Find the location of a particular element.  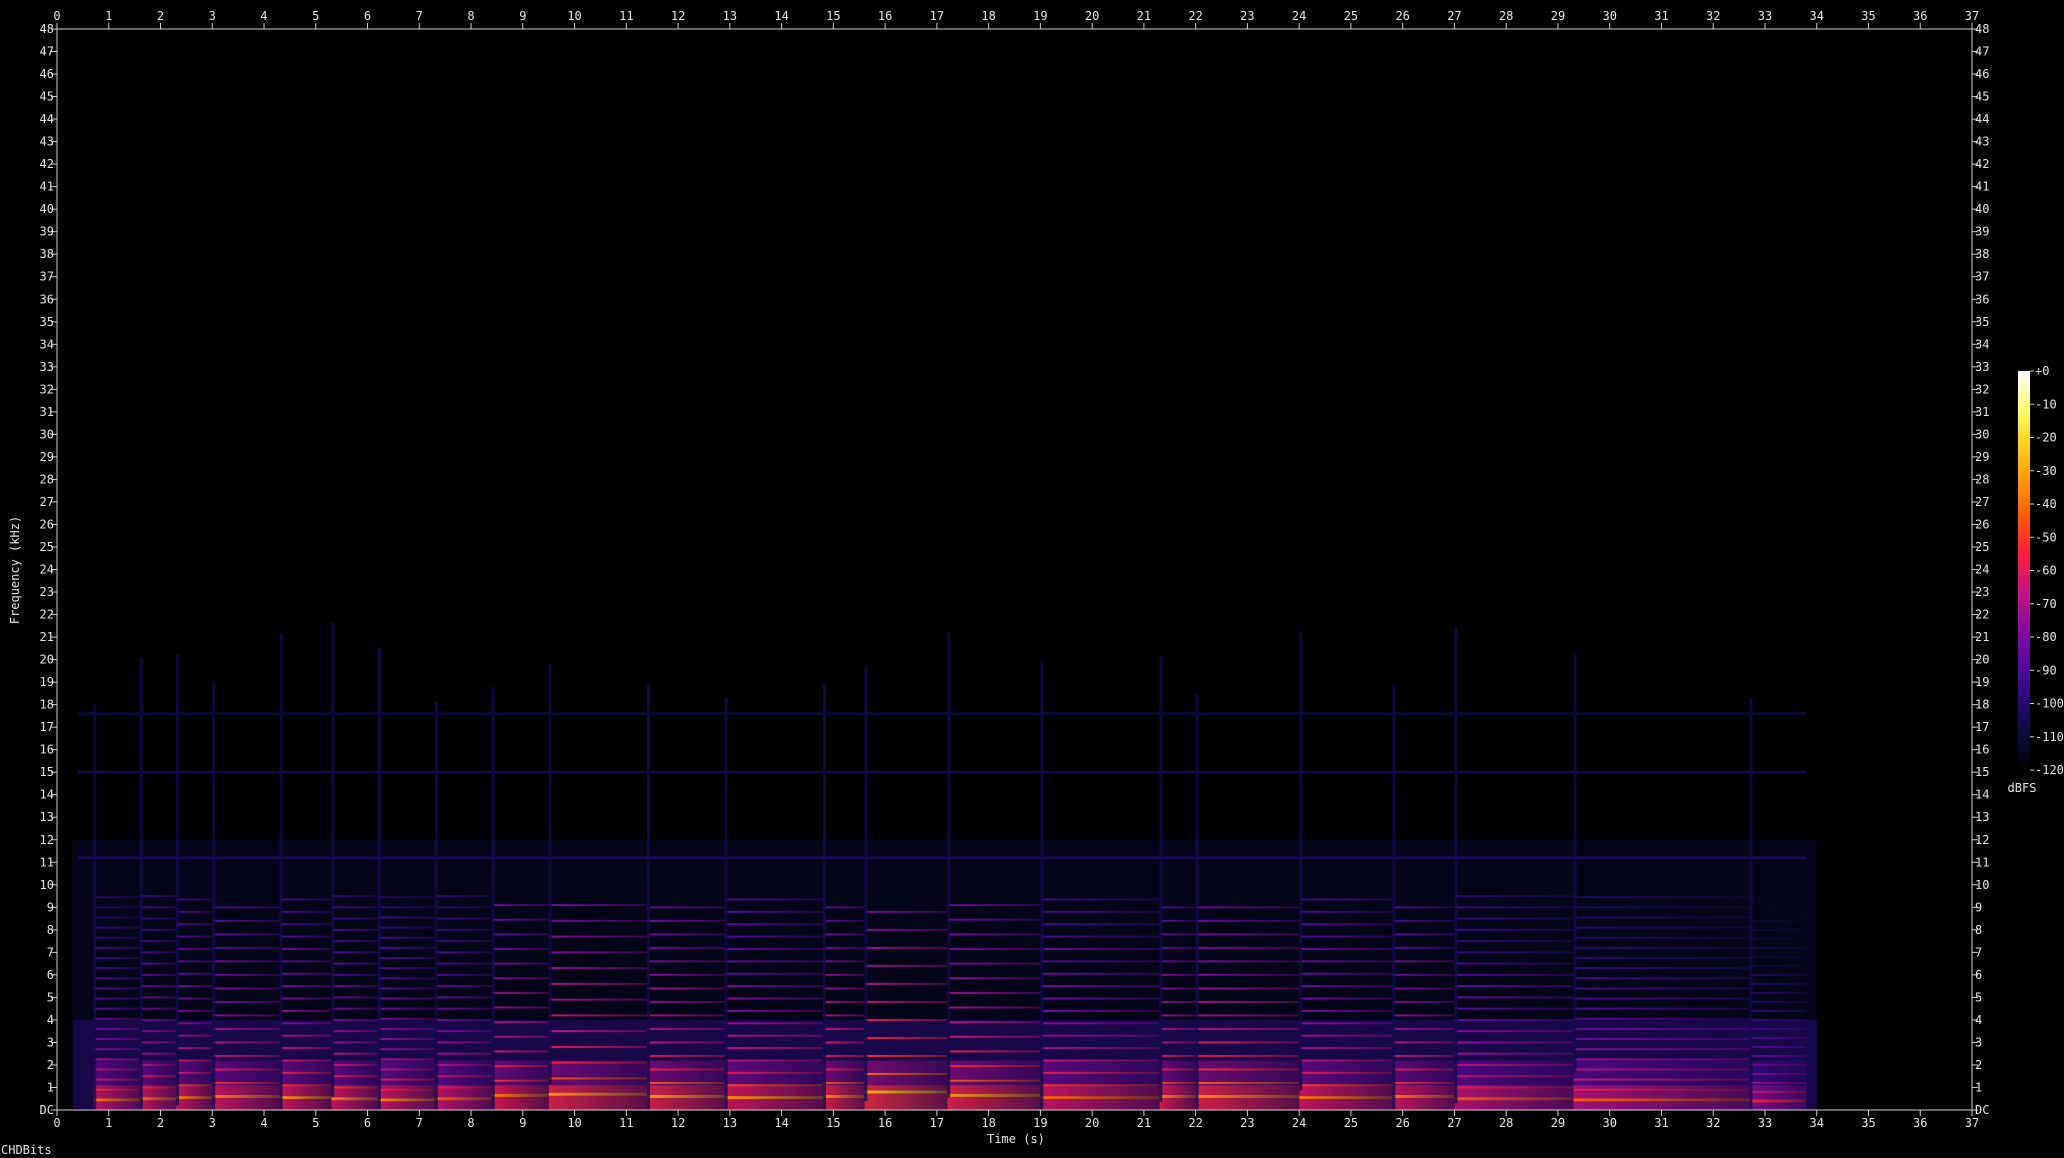

y-tick-label-left: 19 is located at coordinates (47, 682).